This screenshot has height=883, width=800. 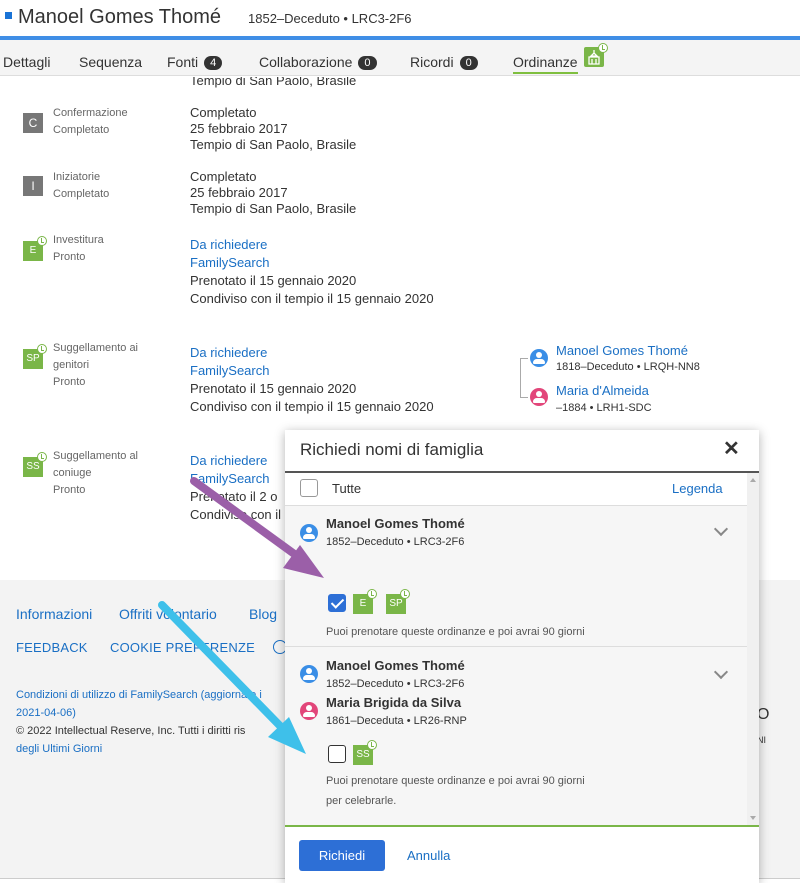 I want to click on dialog-scrollbar, so click(x=753, y=649).